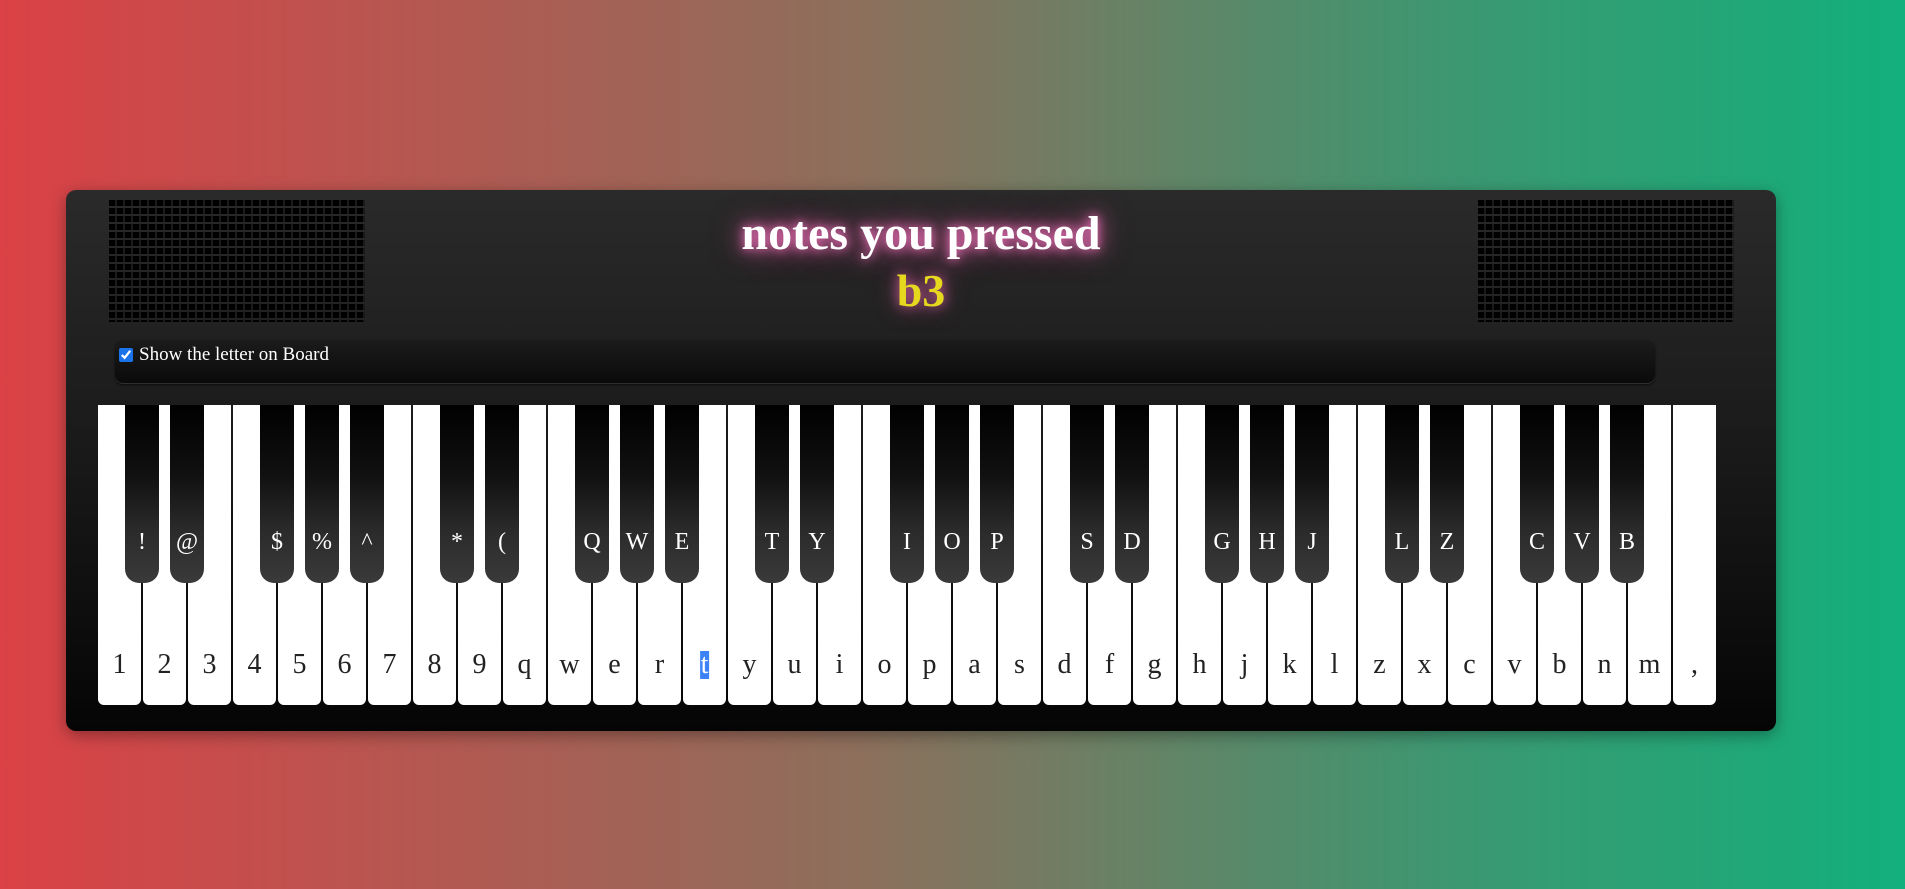 The height and width of the screenshot is (889, 1905). I want to click on white-key-label: l, so click(1334, 664).